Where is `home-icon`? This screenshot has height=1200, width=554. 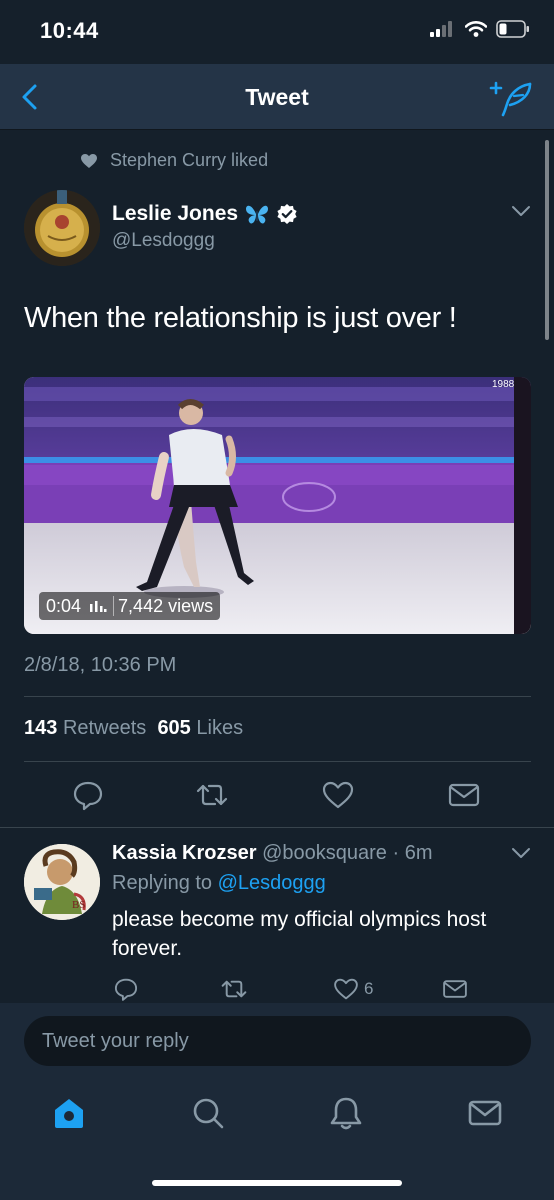 home-icon is located at coordinates (69, 1113).